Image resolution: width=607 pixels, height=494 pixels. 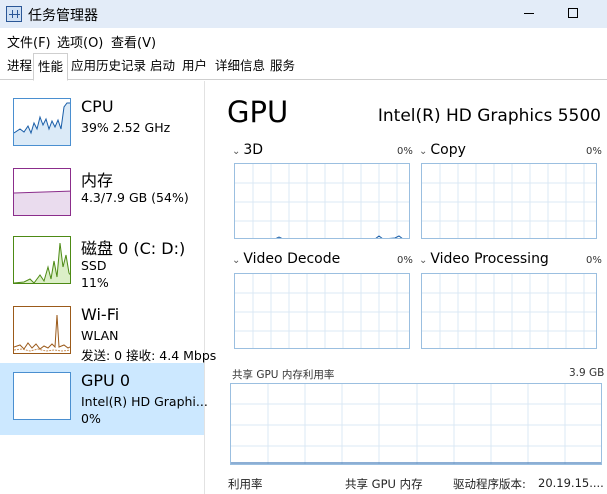 What do you see at coordinates (29, 41) in the screenshot?
I see `menu-file: 文件(F)` at bounding box center [29, 41].